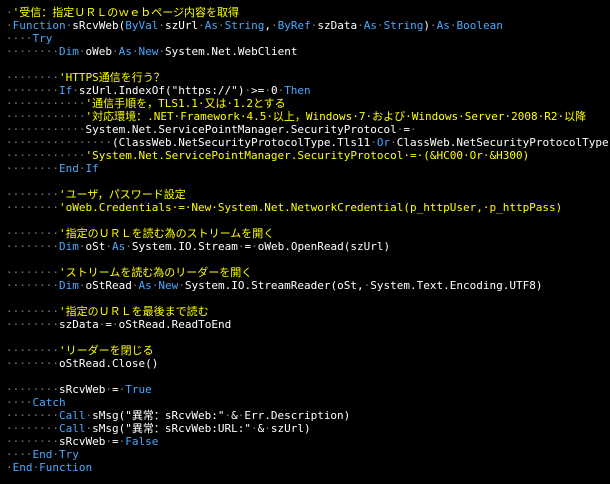  What do you see at coordinates (155, 272) in the screenshot?
I see `code-comment: 'ストリームを読む為のリーダーを開く` at bounding box center [155, 272].